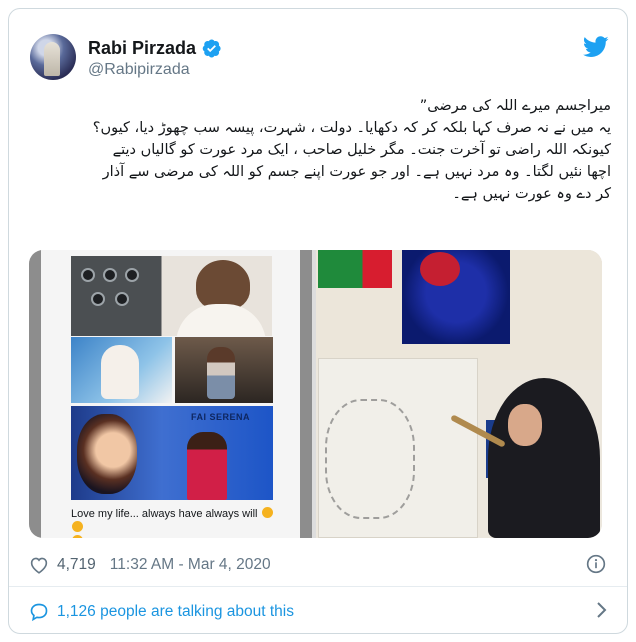 The height and width of the screenshot is (642, 636). I want to click on photo-street, so click(224, 370).